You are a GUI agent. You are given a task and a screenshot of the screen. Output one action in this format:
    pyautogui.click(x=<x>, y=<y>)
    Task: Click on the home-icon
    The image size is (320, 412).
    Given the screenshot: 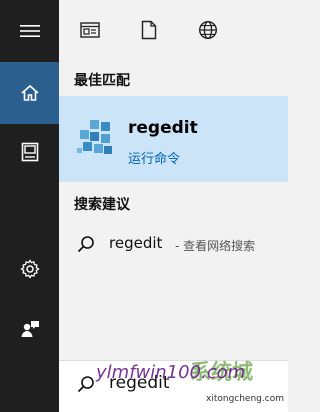 What is the action you would take?
    pyautogui.click(x=29, y=92)
    